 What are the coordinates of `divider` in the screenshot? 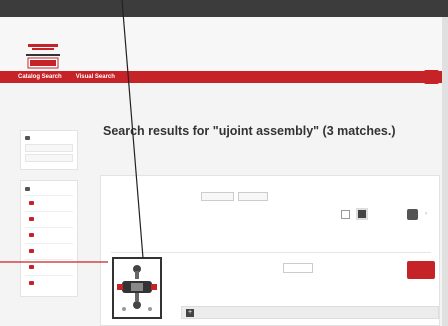 It's located at (271, 252).